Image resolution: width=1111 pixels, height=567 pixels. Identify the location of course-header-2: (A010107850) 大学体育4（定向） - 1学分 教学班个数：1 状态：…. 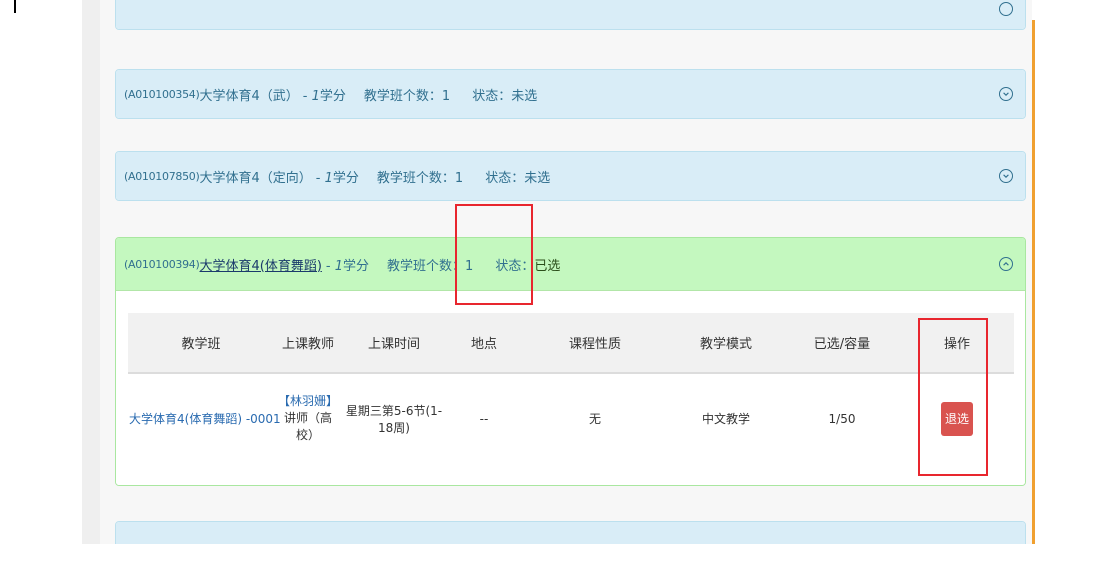
(570, 176).